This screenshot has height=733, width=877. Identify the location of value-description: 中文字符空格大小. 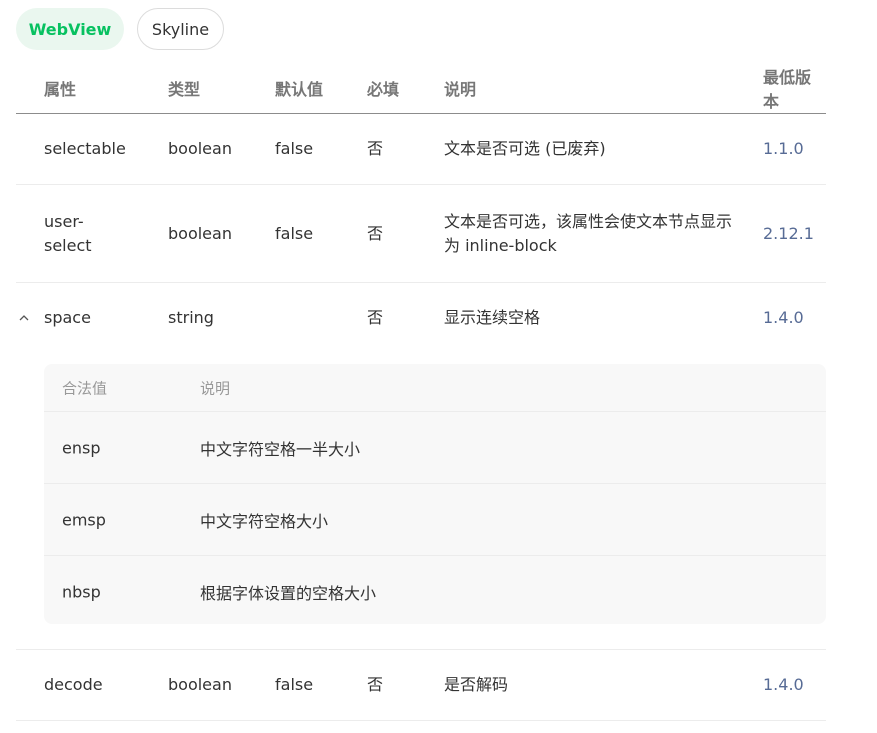
(264, 521).